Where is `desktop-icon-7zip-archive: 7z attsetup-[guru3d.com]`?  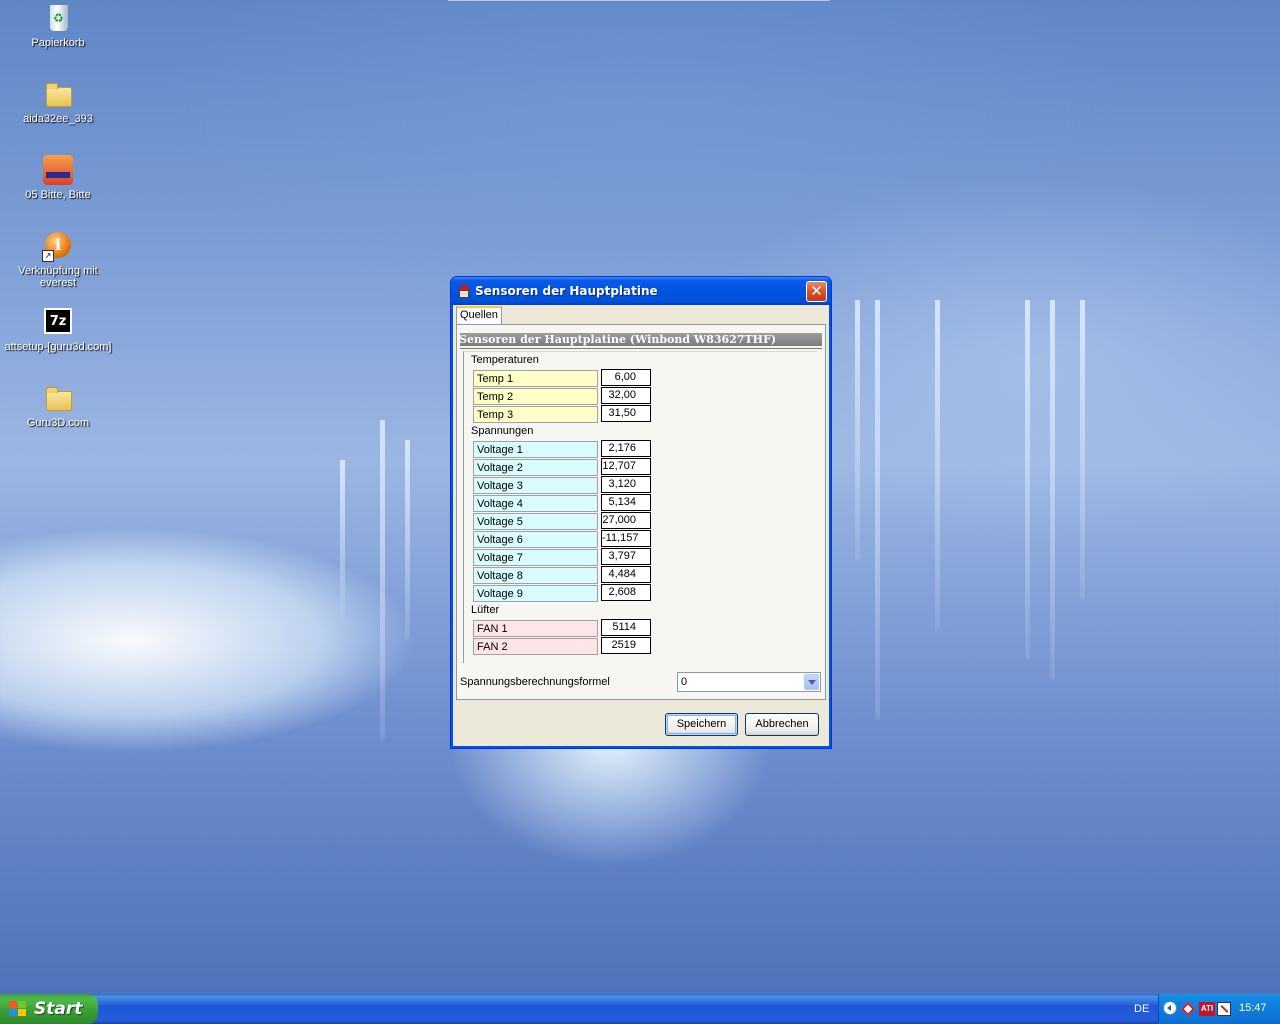
desktop-icon-7zip-archive: 7z attsetup-[guru3d.com] is located at coordinates (58, 329).